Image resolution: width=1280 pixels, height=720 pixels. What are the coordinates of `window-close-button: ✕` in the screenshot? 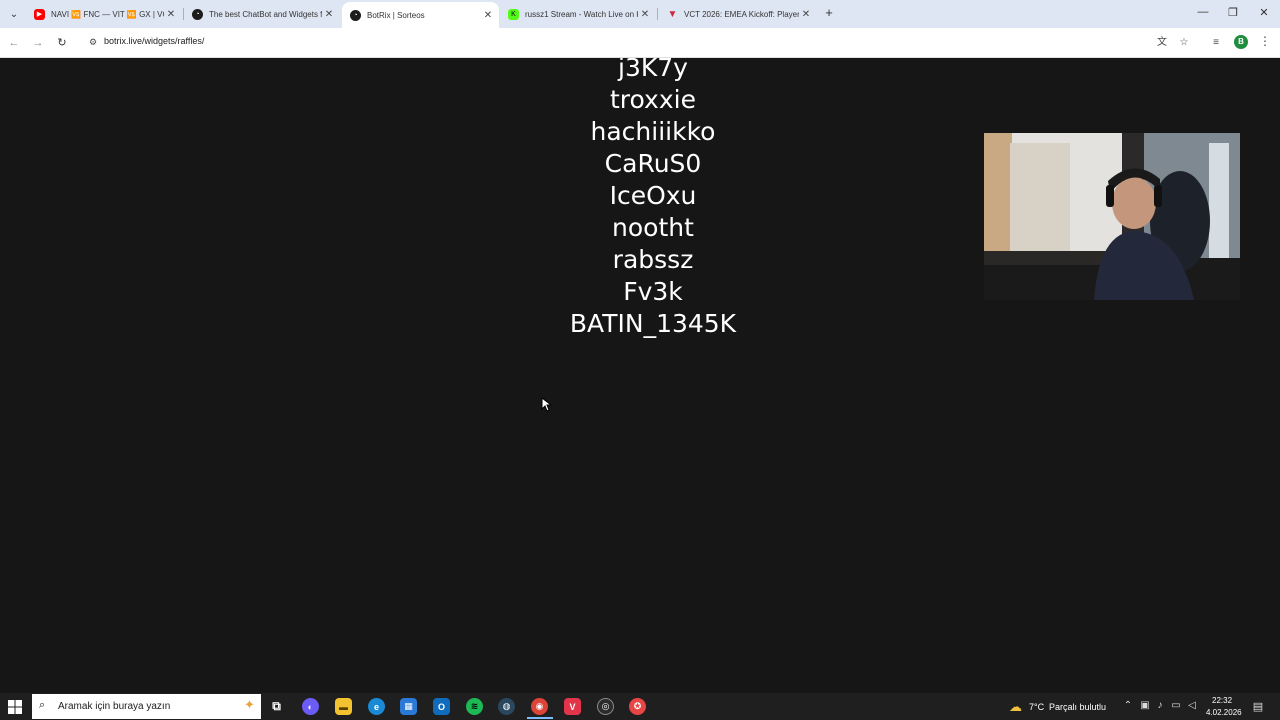 It's located at (1264, 12).